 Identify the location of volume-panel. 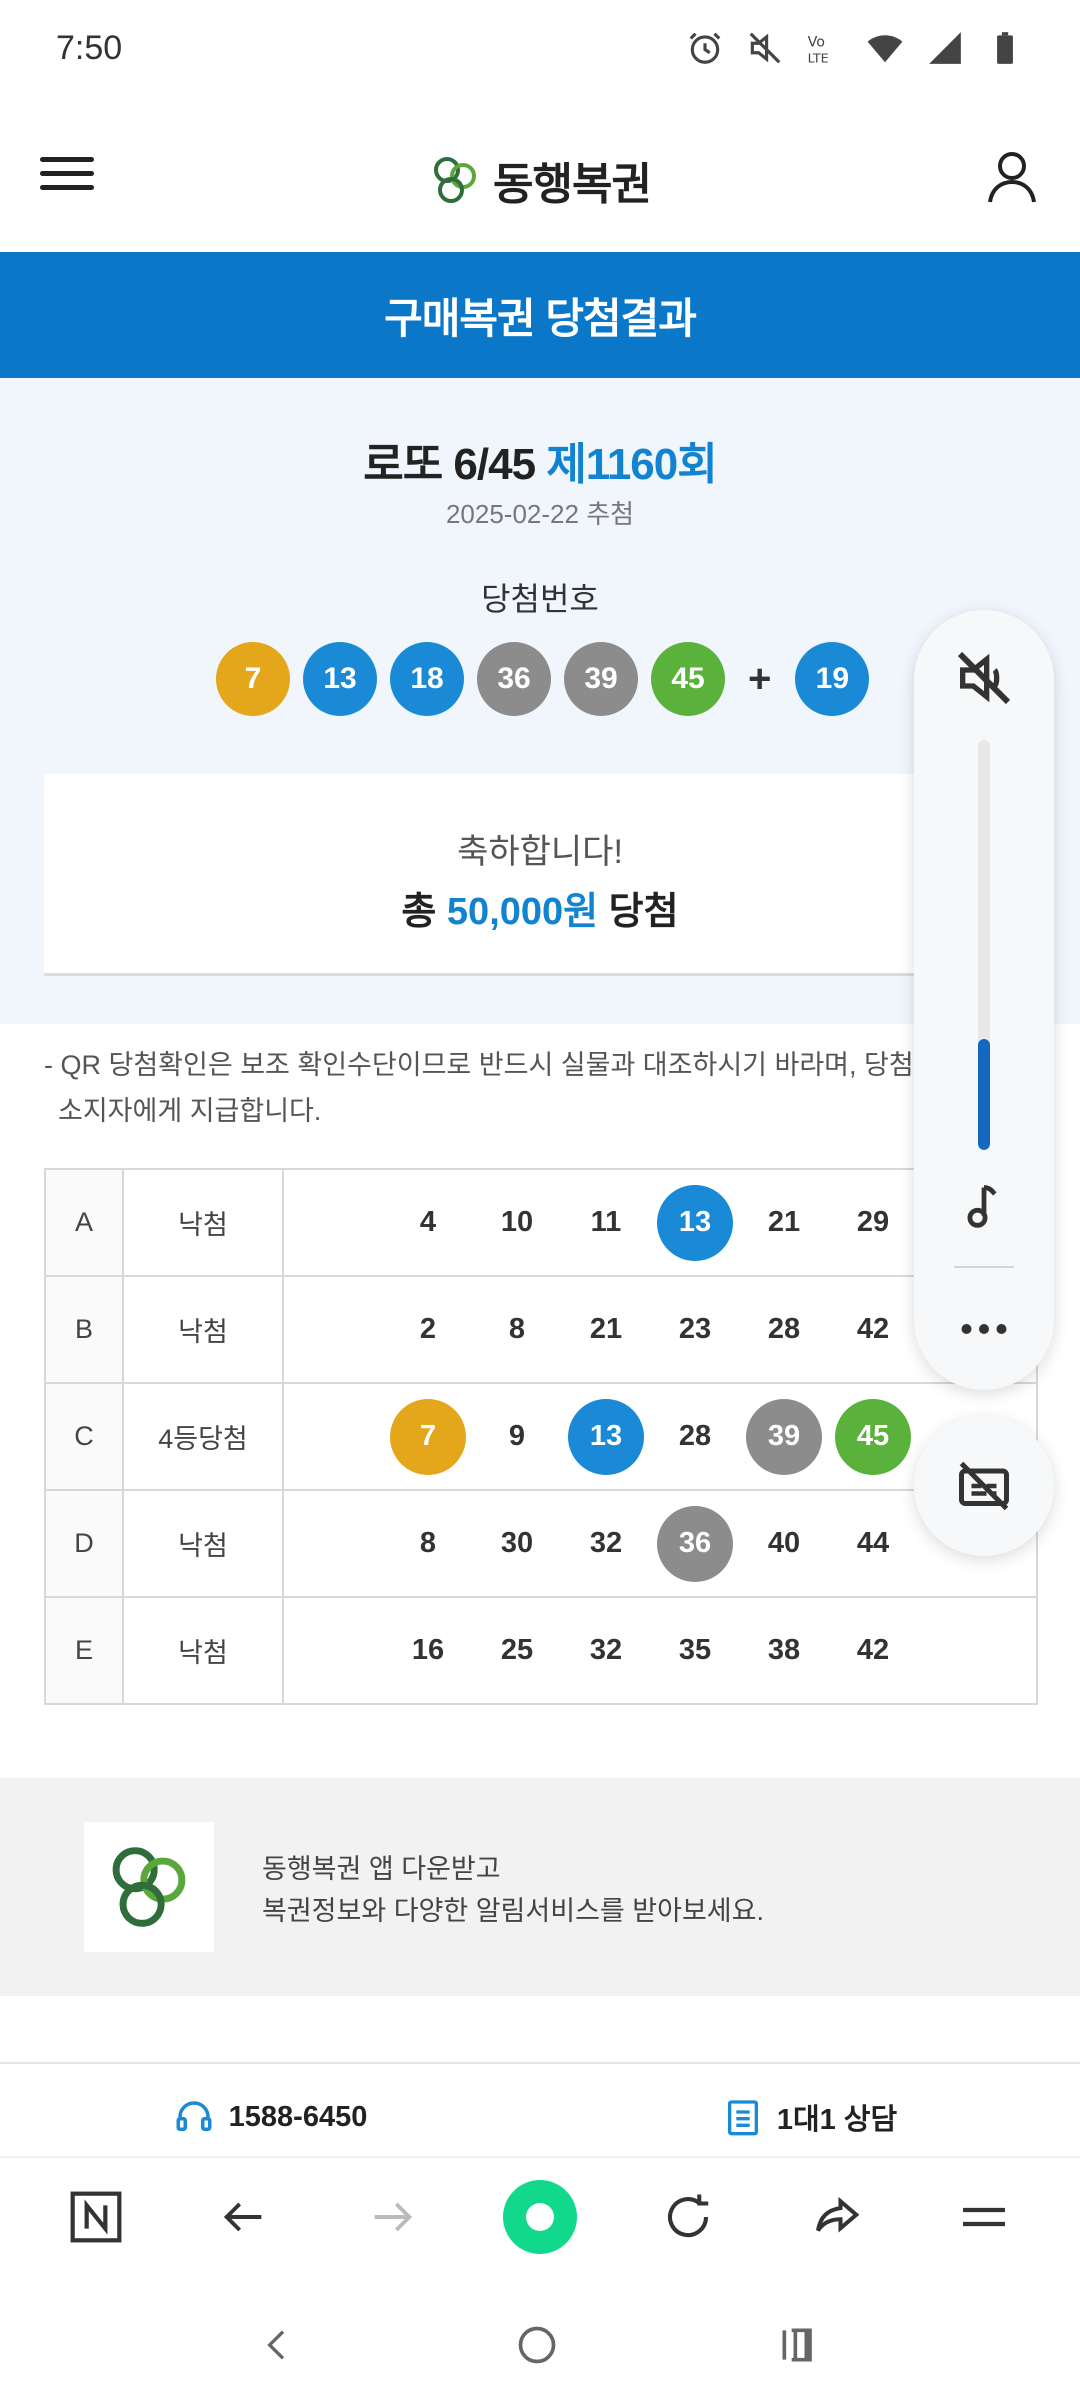
(984, 1000).